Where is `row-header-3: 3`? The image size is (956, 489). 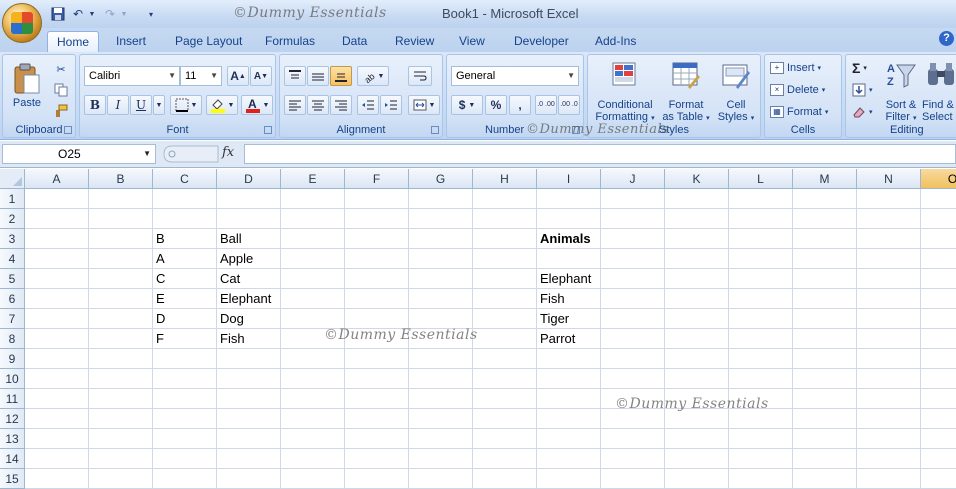 row-header-3: 3 is located at coordinates (12, 239).